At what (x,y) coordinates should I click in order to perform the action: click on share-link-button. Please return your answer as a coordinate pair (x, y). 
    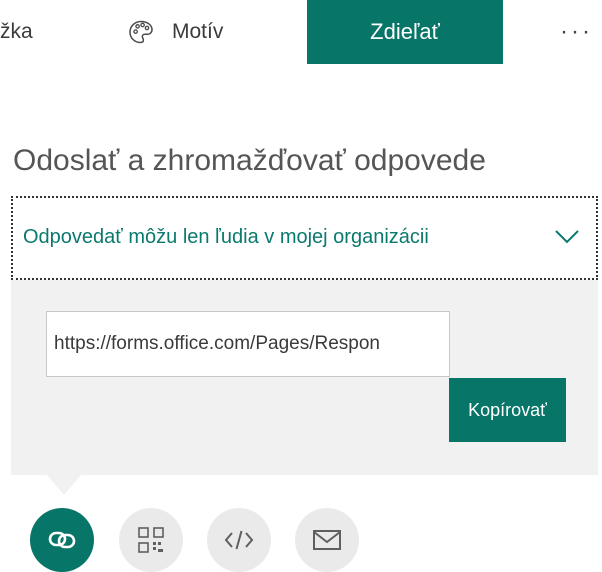
    Looking at the image, I should click on (62, 540).